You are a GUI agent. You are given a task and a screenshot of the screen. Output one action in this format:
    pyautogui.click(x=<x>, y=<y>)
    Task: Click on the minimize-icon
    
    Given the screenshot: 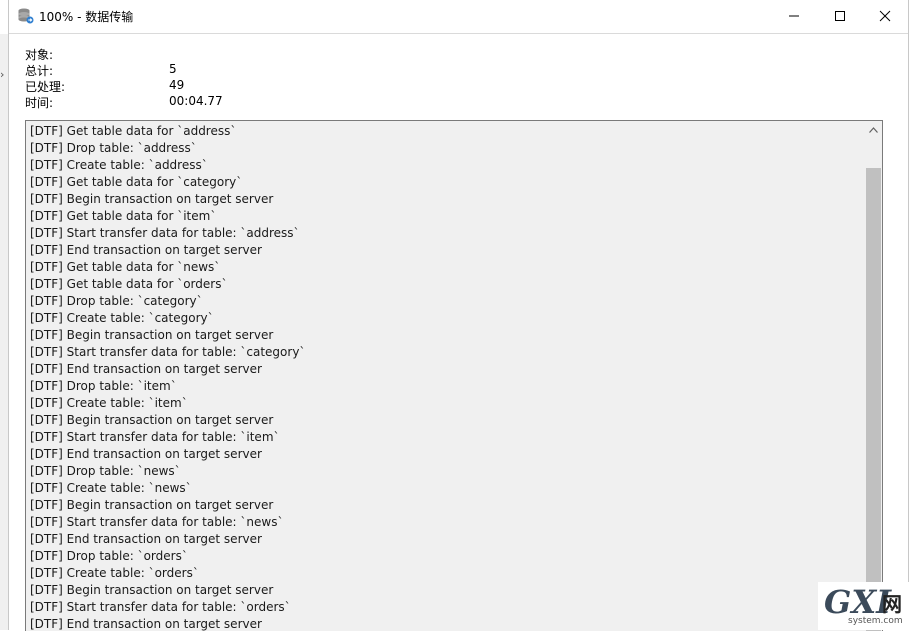 What is the action you would take?
    pyautogui.click(x=794, y=15)
    